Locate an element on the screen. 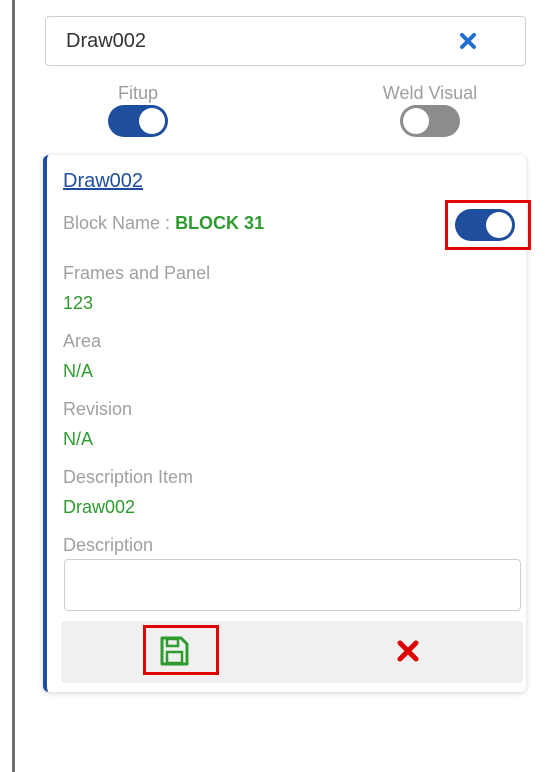 This screenshot has height=772, width=552. fitup-label: Fitup is located at coordinates (138, 93).